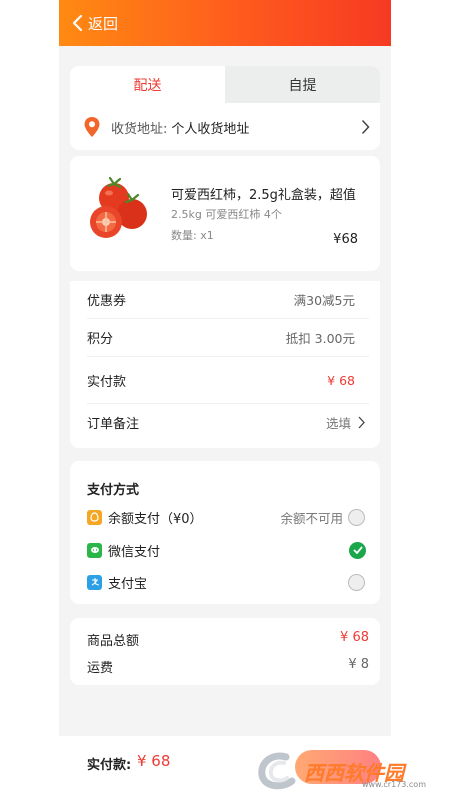  What do you see at coordinates (358, 664) in the screenshot?
I see `shipping-value: ¥ 8` at bounding box center [358, 664].